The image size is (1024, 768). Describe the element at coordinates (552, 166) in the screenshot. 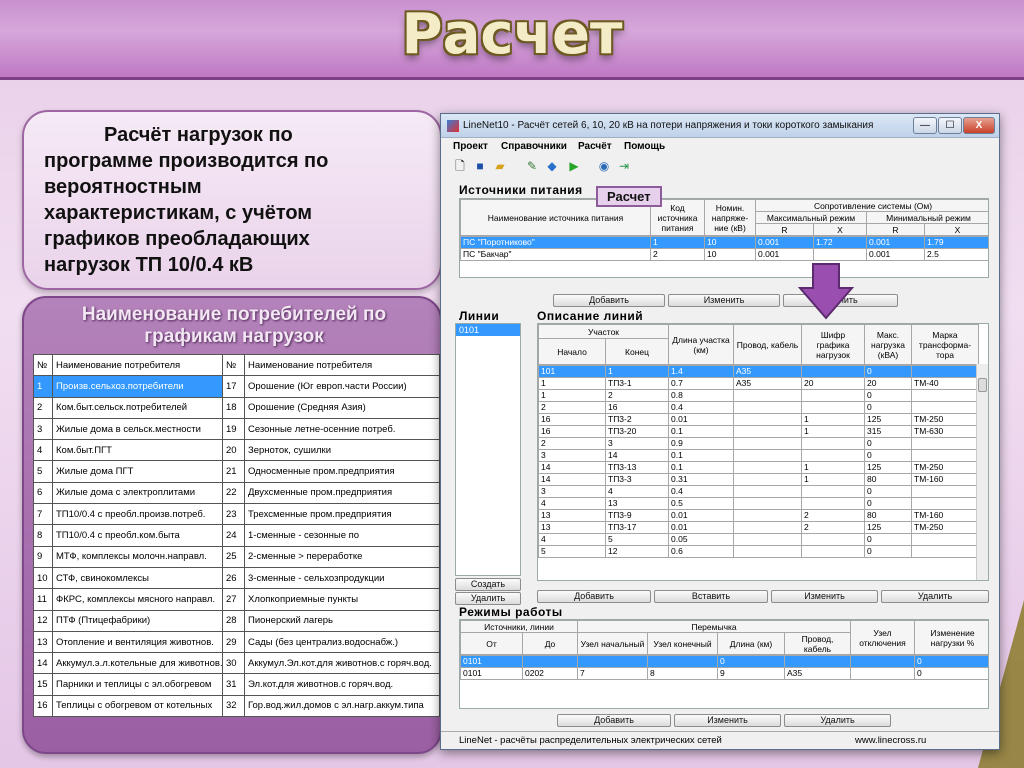

I see `refresh-icon: ◆` at that location.